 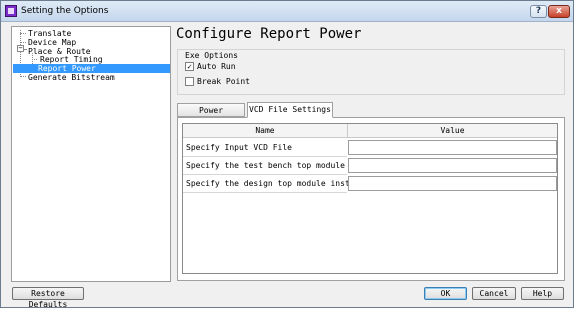 I want to click on app-logo-icon, so click(x=11, y=11).